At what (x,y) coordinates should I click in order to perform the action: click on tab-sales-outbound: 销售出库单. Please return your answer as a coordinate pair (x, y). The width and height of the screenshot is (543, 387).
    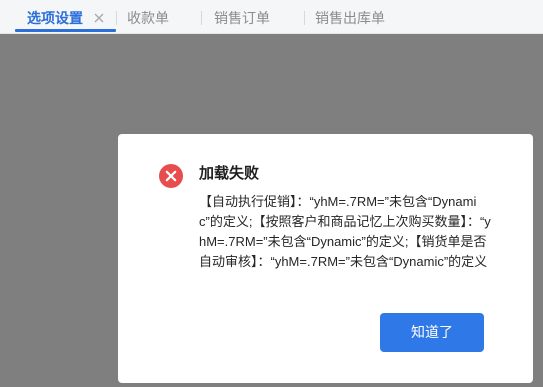
    Looking at the image, I should click on (350, 17).